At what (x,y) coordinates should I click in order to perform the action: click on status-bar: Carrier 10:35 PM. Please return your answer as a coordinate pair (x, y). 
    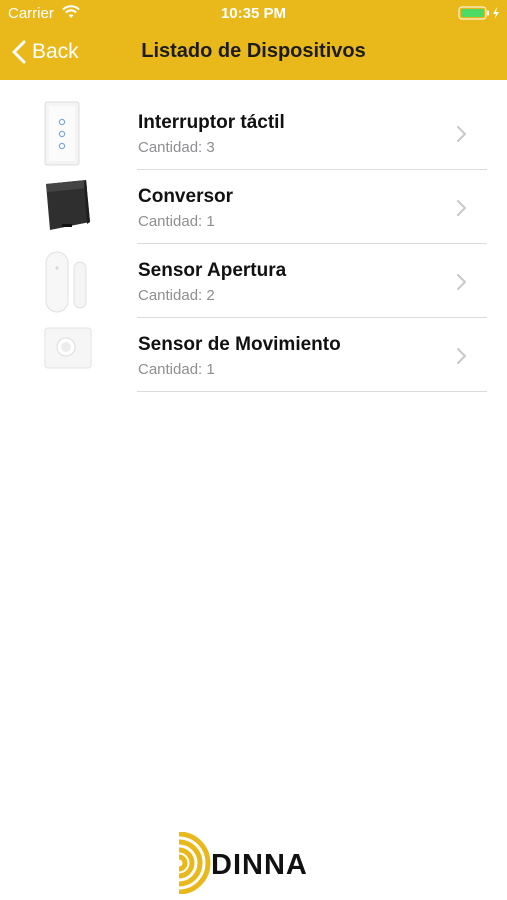
    Looking at the image, I should click on (253, 14).